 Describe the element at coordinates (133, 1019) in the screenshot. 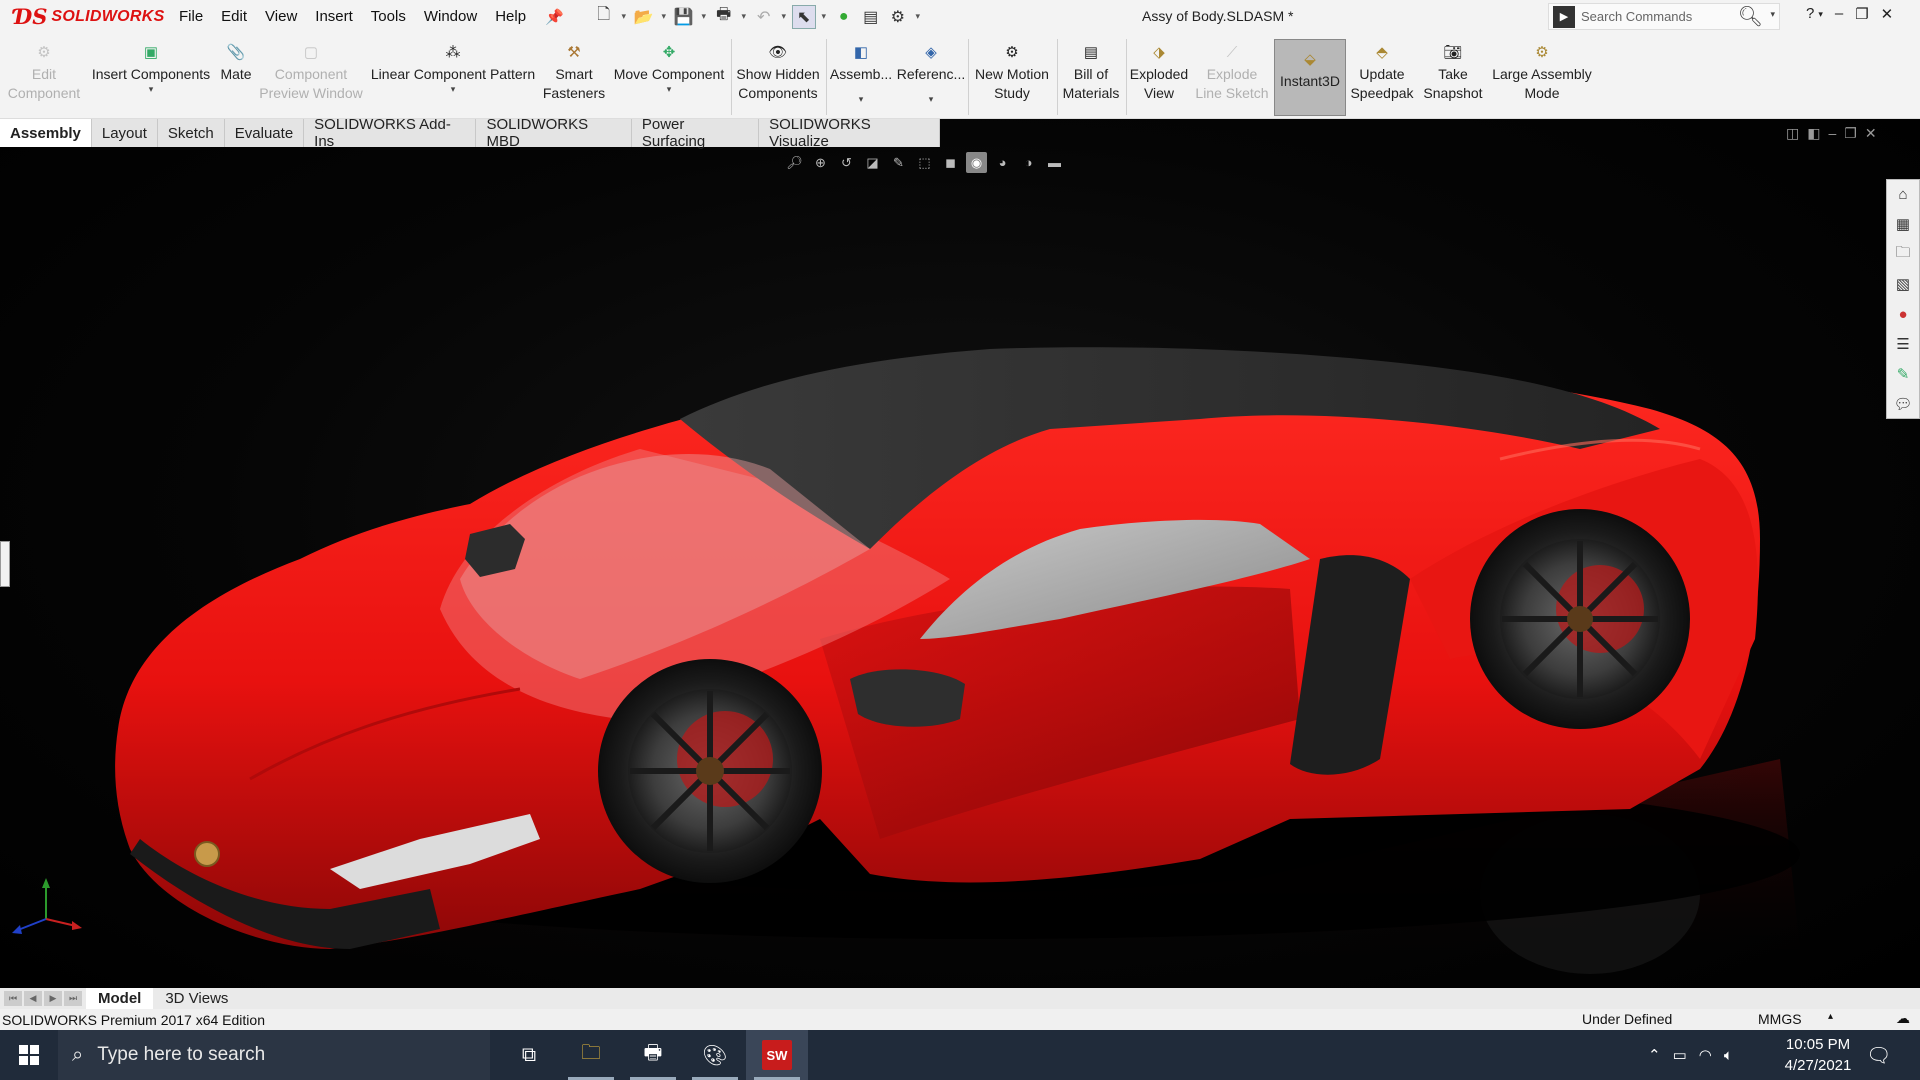

I see `edition-label: SOLIDWORKS Premium 2017 x64 Edition` at that location.